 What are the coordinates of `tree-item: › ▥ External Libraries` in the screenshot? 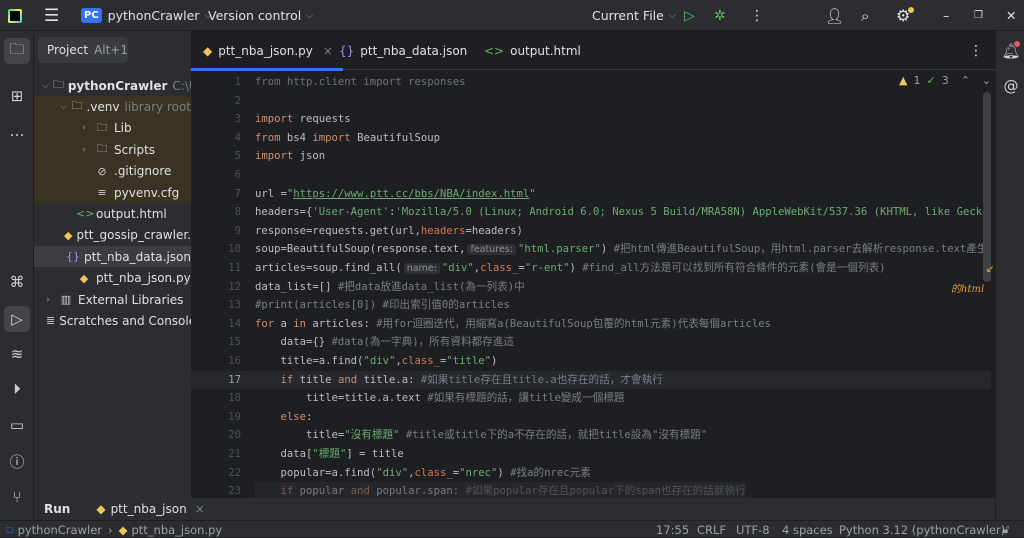 It's located at (112, 299).